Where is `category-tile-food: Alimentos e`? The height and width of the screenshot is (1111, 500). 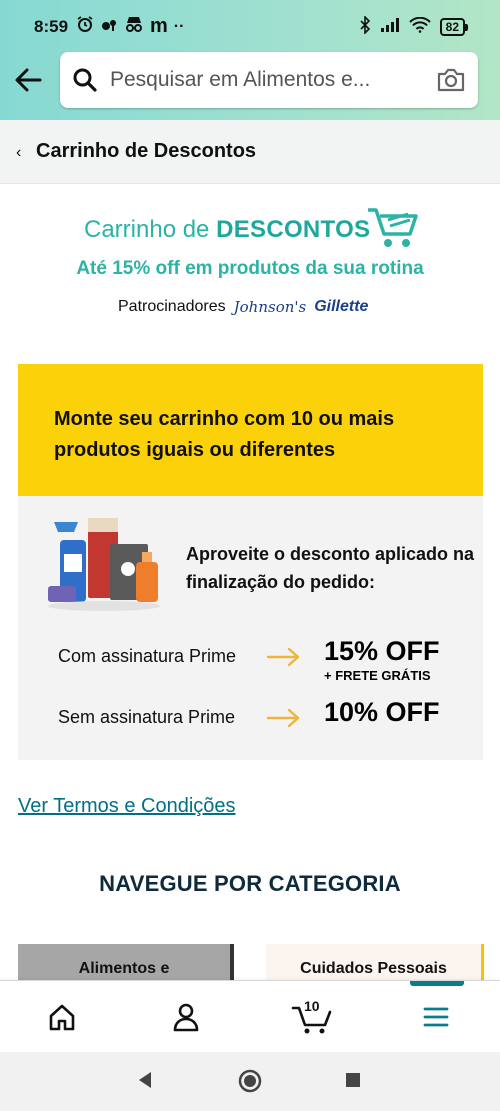
category-tile-food: Alimentos e is located at coordinates (126, 963).